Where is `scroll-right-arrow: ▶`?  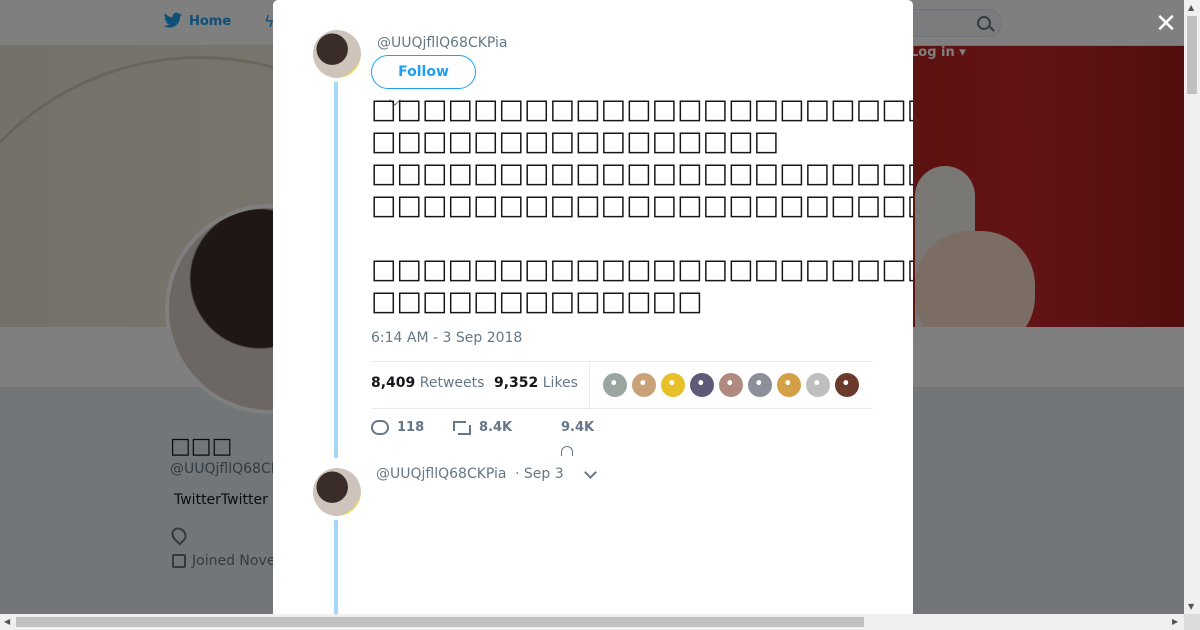 scroll-right-arrow: ▶ is located at coordinates (1175, 621).